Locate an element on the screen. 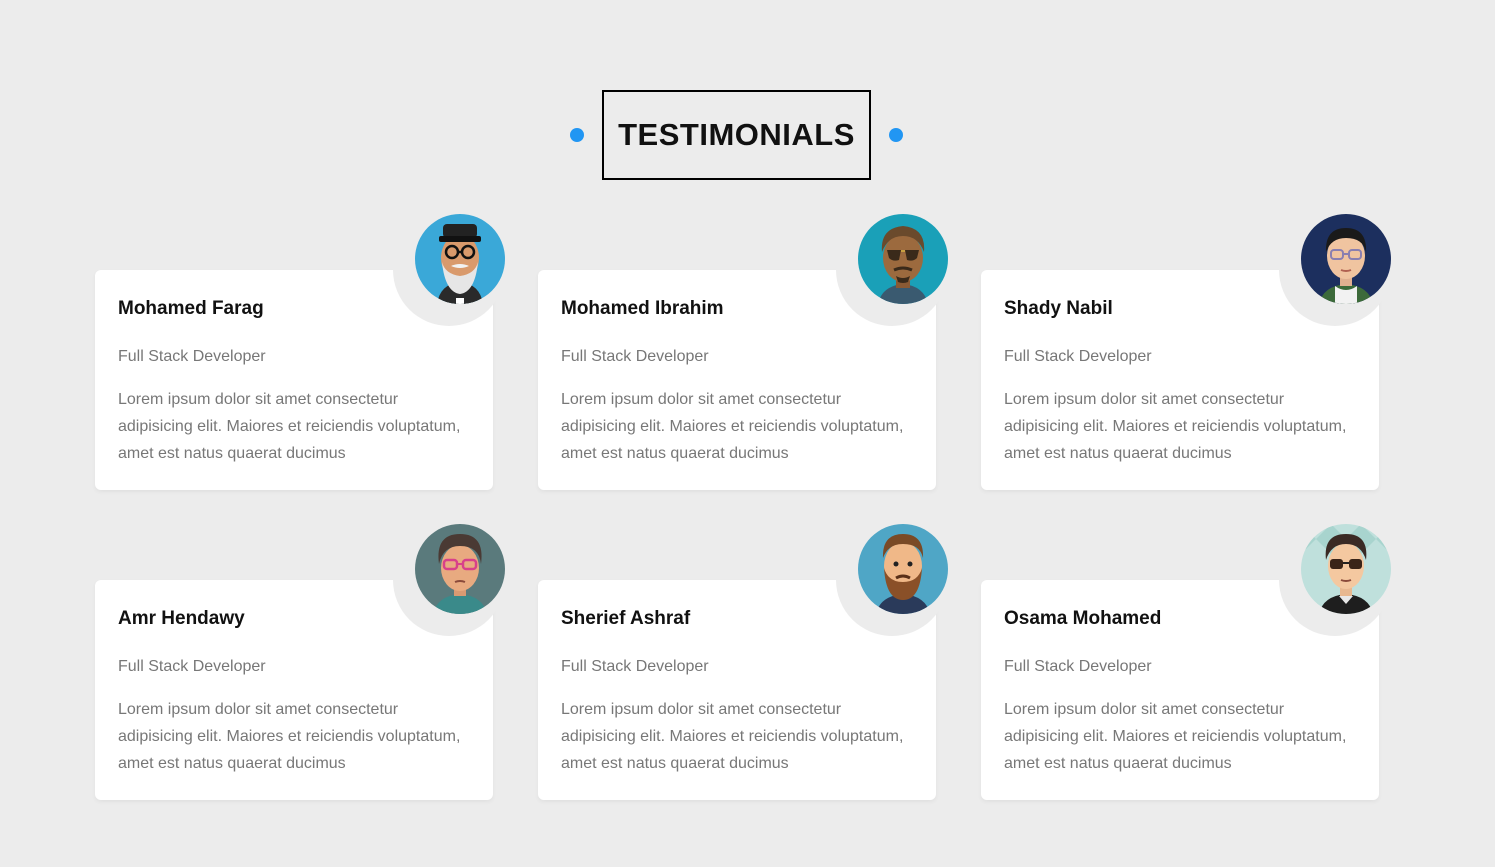  avatar-dark-glasses-icon is located at coordinates (1346, 569).